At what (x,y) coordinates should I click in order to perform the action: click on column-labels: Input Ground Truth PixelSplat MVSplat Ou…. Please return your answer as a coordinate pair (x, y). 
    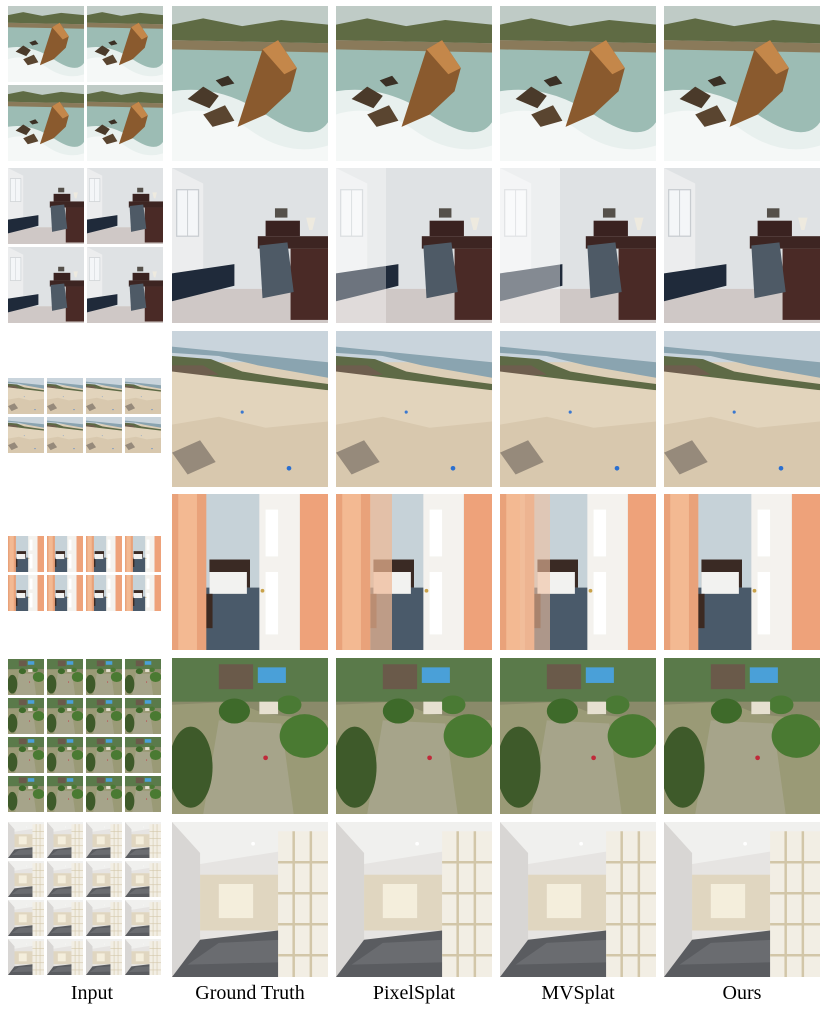
    Looking at the image, I should click on (414, 995).